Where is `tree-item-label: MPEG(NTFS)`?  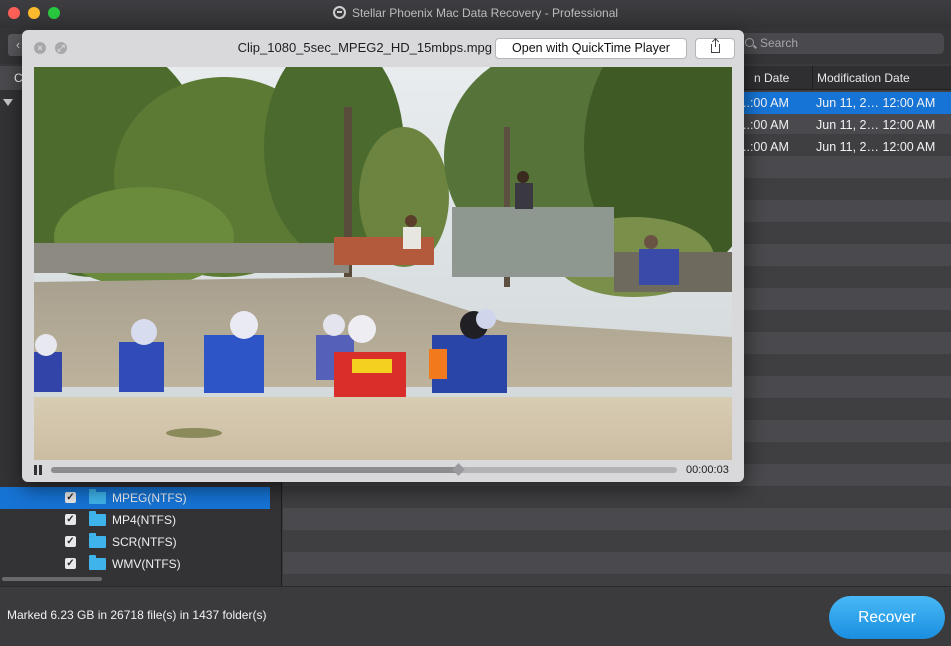 tree-item-label: MPEG(NTFS) is located at coordinates (149, 498).